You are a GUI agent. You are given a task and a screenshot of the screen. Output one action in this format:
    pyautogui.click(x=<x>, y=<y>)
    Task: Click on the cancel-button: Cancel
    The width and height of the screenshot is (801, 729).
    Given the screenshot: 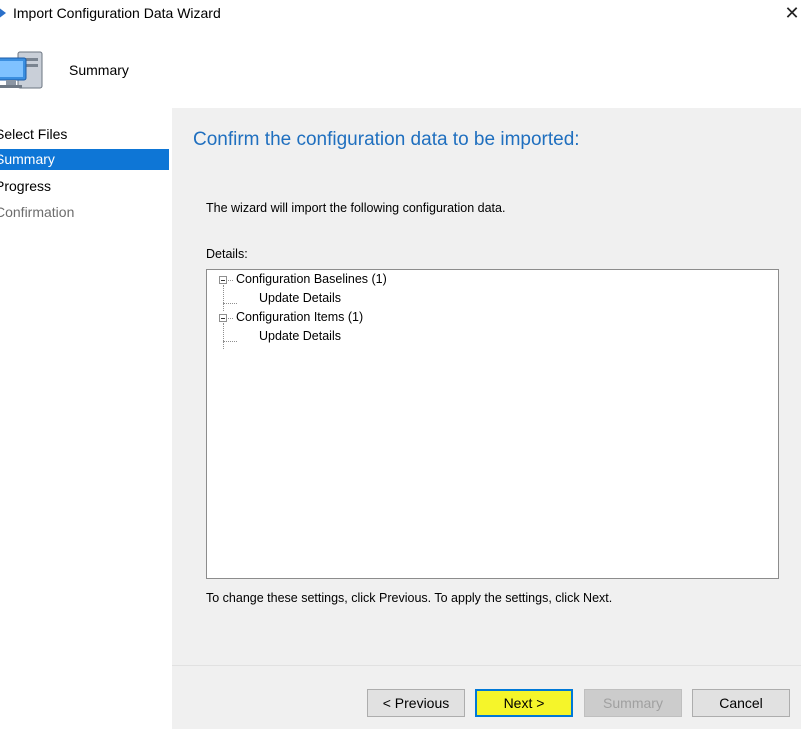 What is the action you would take?
    pyautogui.click(x=741, y=703)
    